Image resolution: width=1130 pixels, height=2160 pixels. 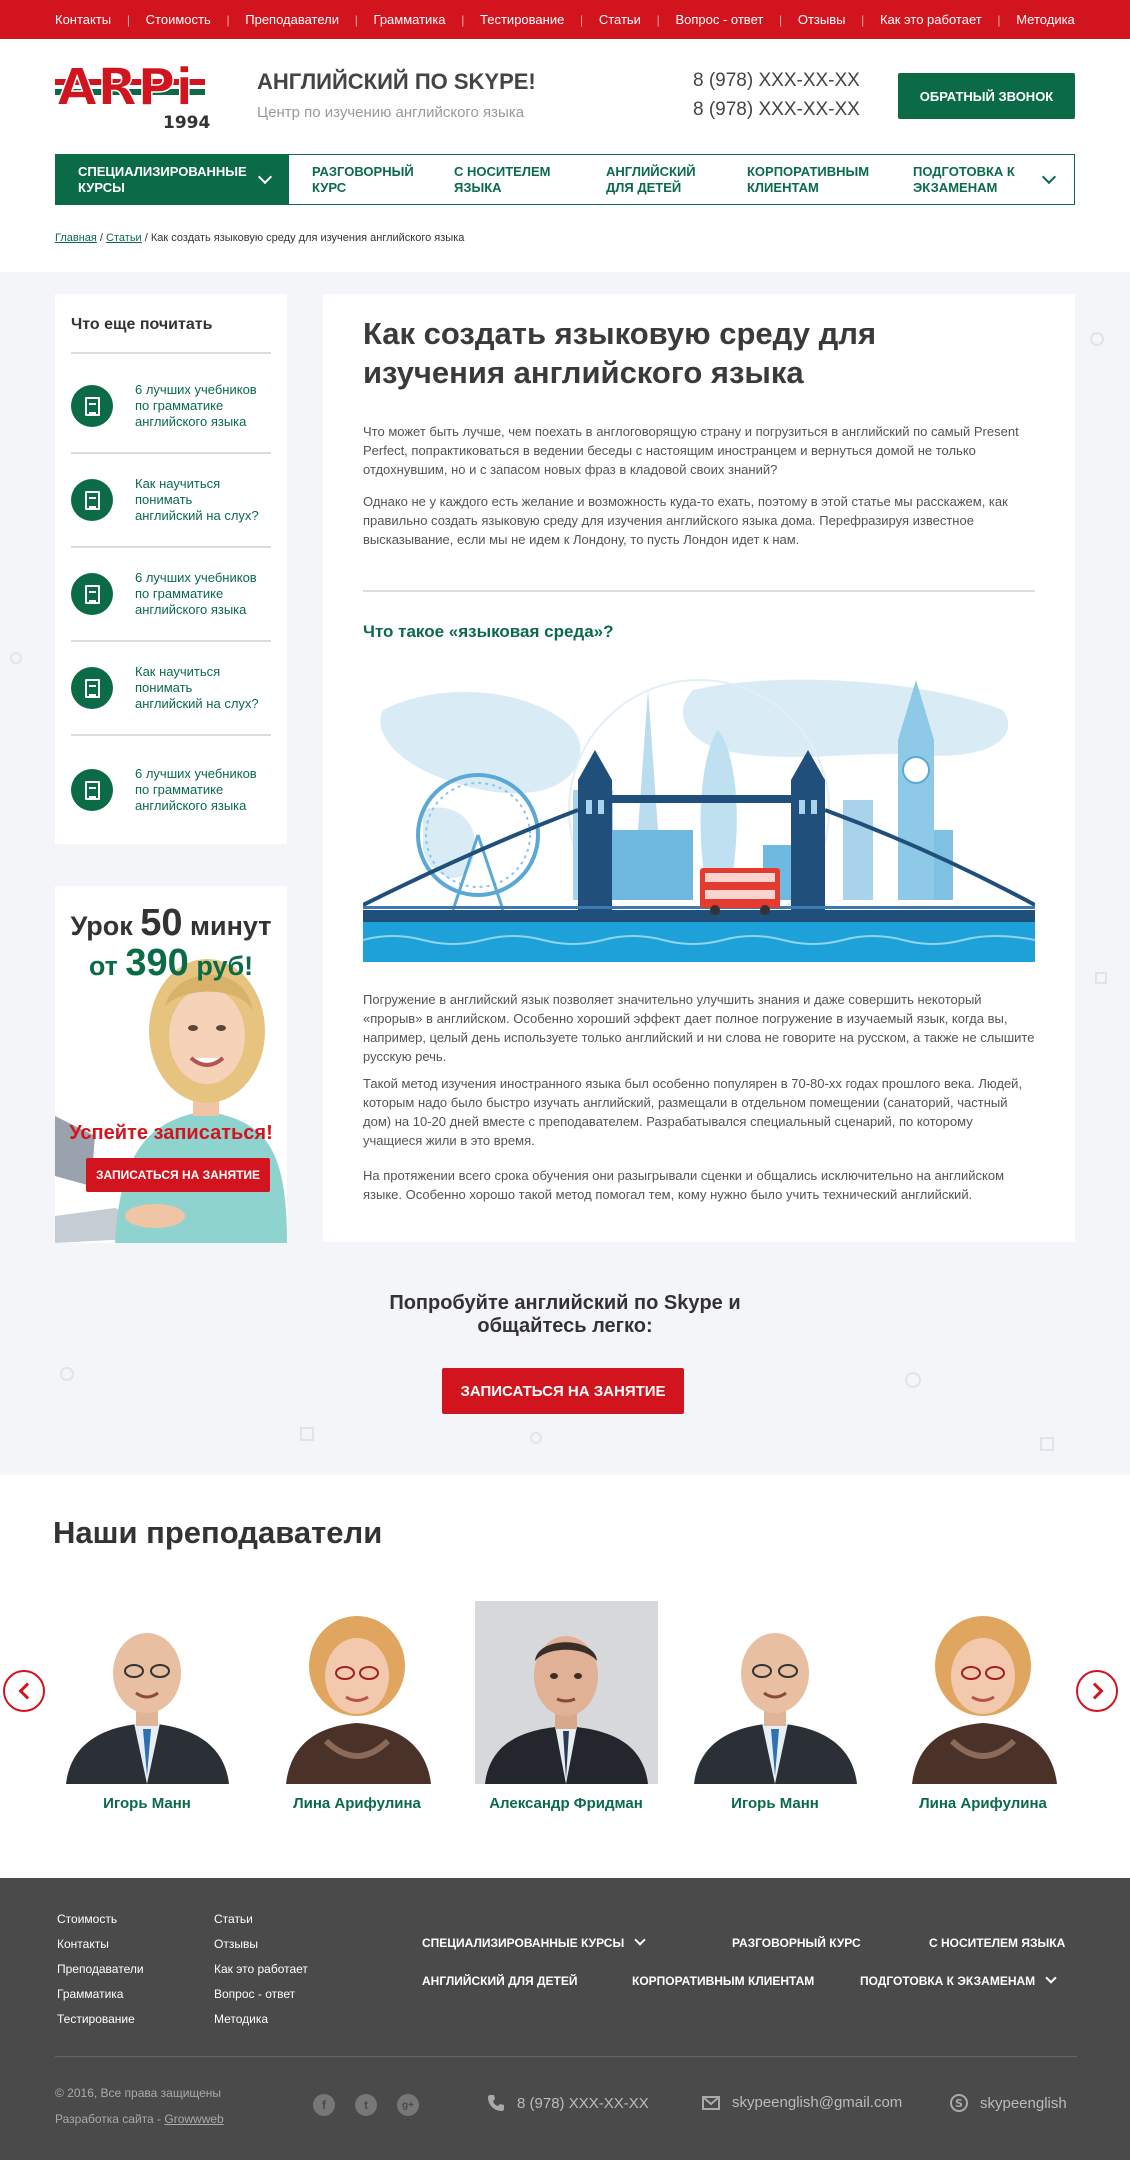 What do you see at coordinates (488, 631) in the screenshot?
I see `article-subheading: Что такое «языковая среда»?` at bounding box center [488, 631].